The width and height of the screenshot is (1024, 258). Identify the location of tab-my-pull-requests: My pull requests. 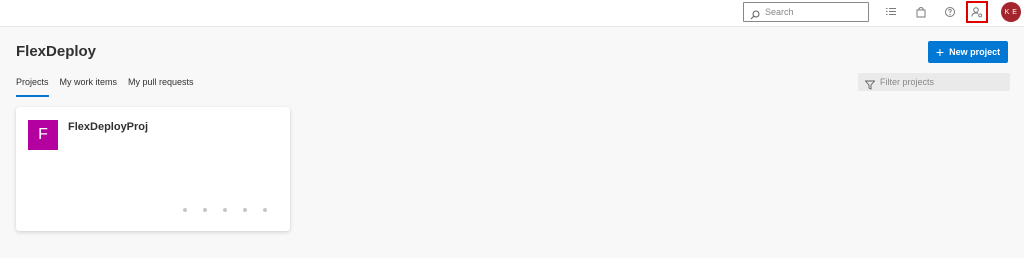
(161, 86).